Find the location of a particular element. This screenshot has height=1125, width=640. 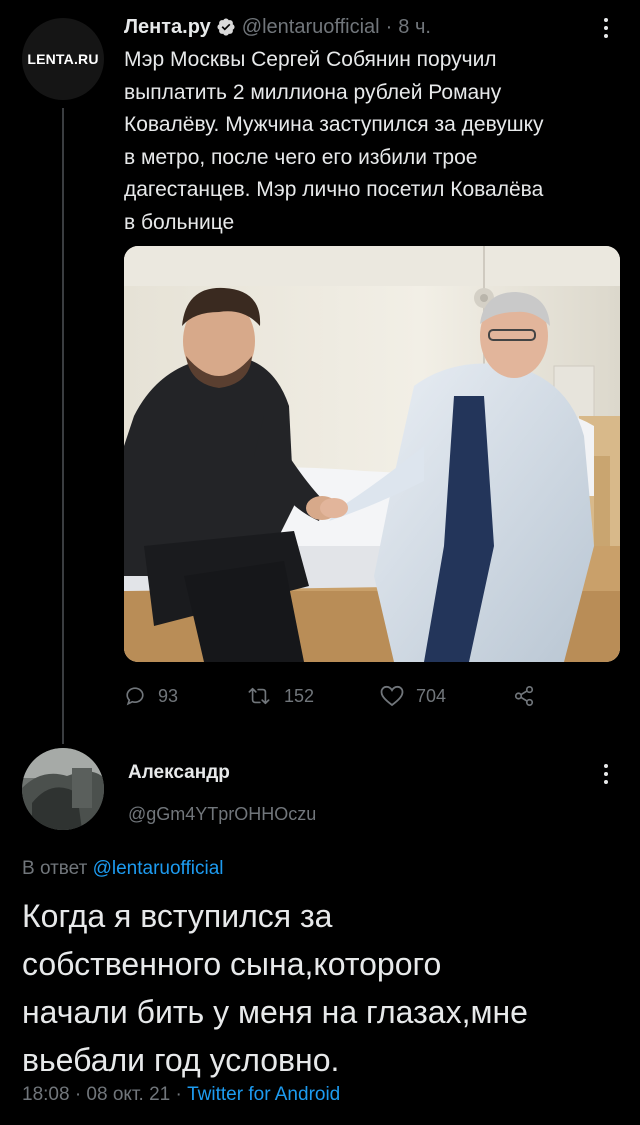

reply-to-line: В ответ @lentaruofficial is located at coordinates (123, 869).